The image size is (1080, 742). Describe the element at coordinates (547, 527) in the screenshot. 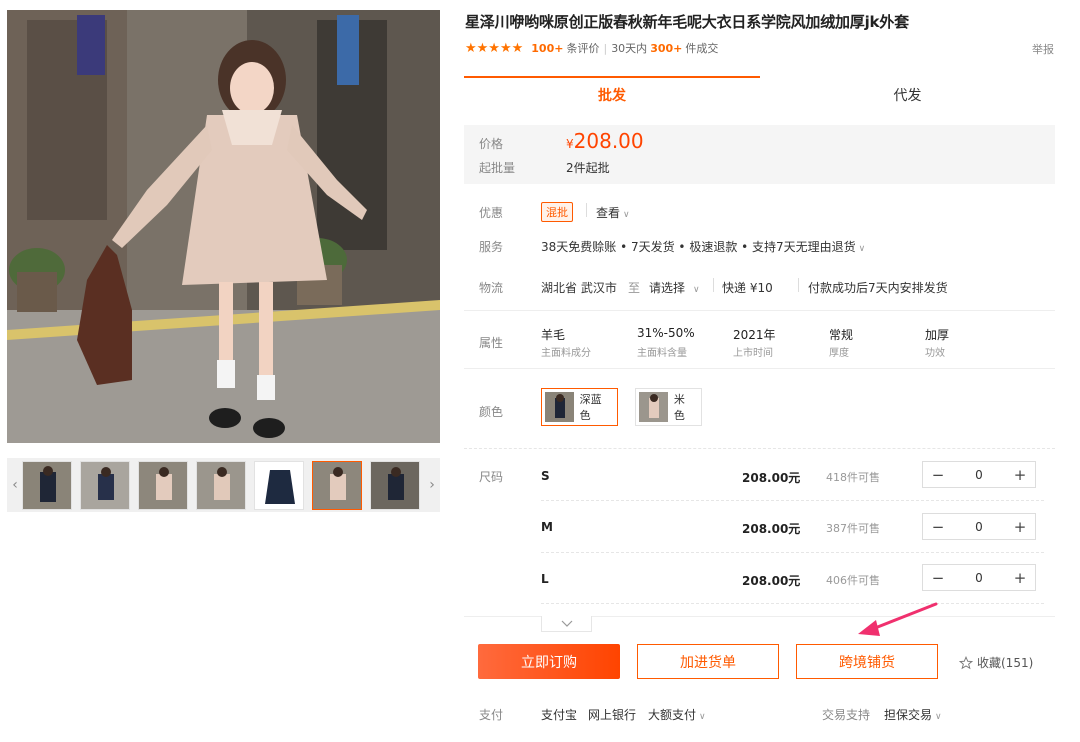

I see `size-name-m: M` at that location.